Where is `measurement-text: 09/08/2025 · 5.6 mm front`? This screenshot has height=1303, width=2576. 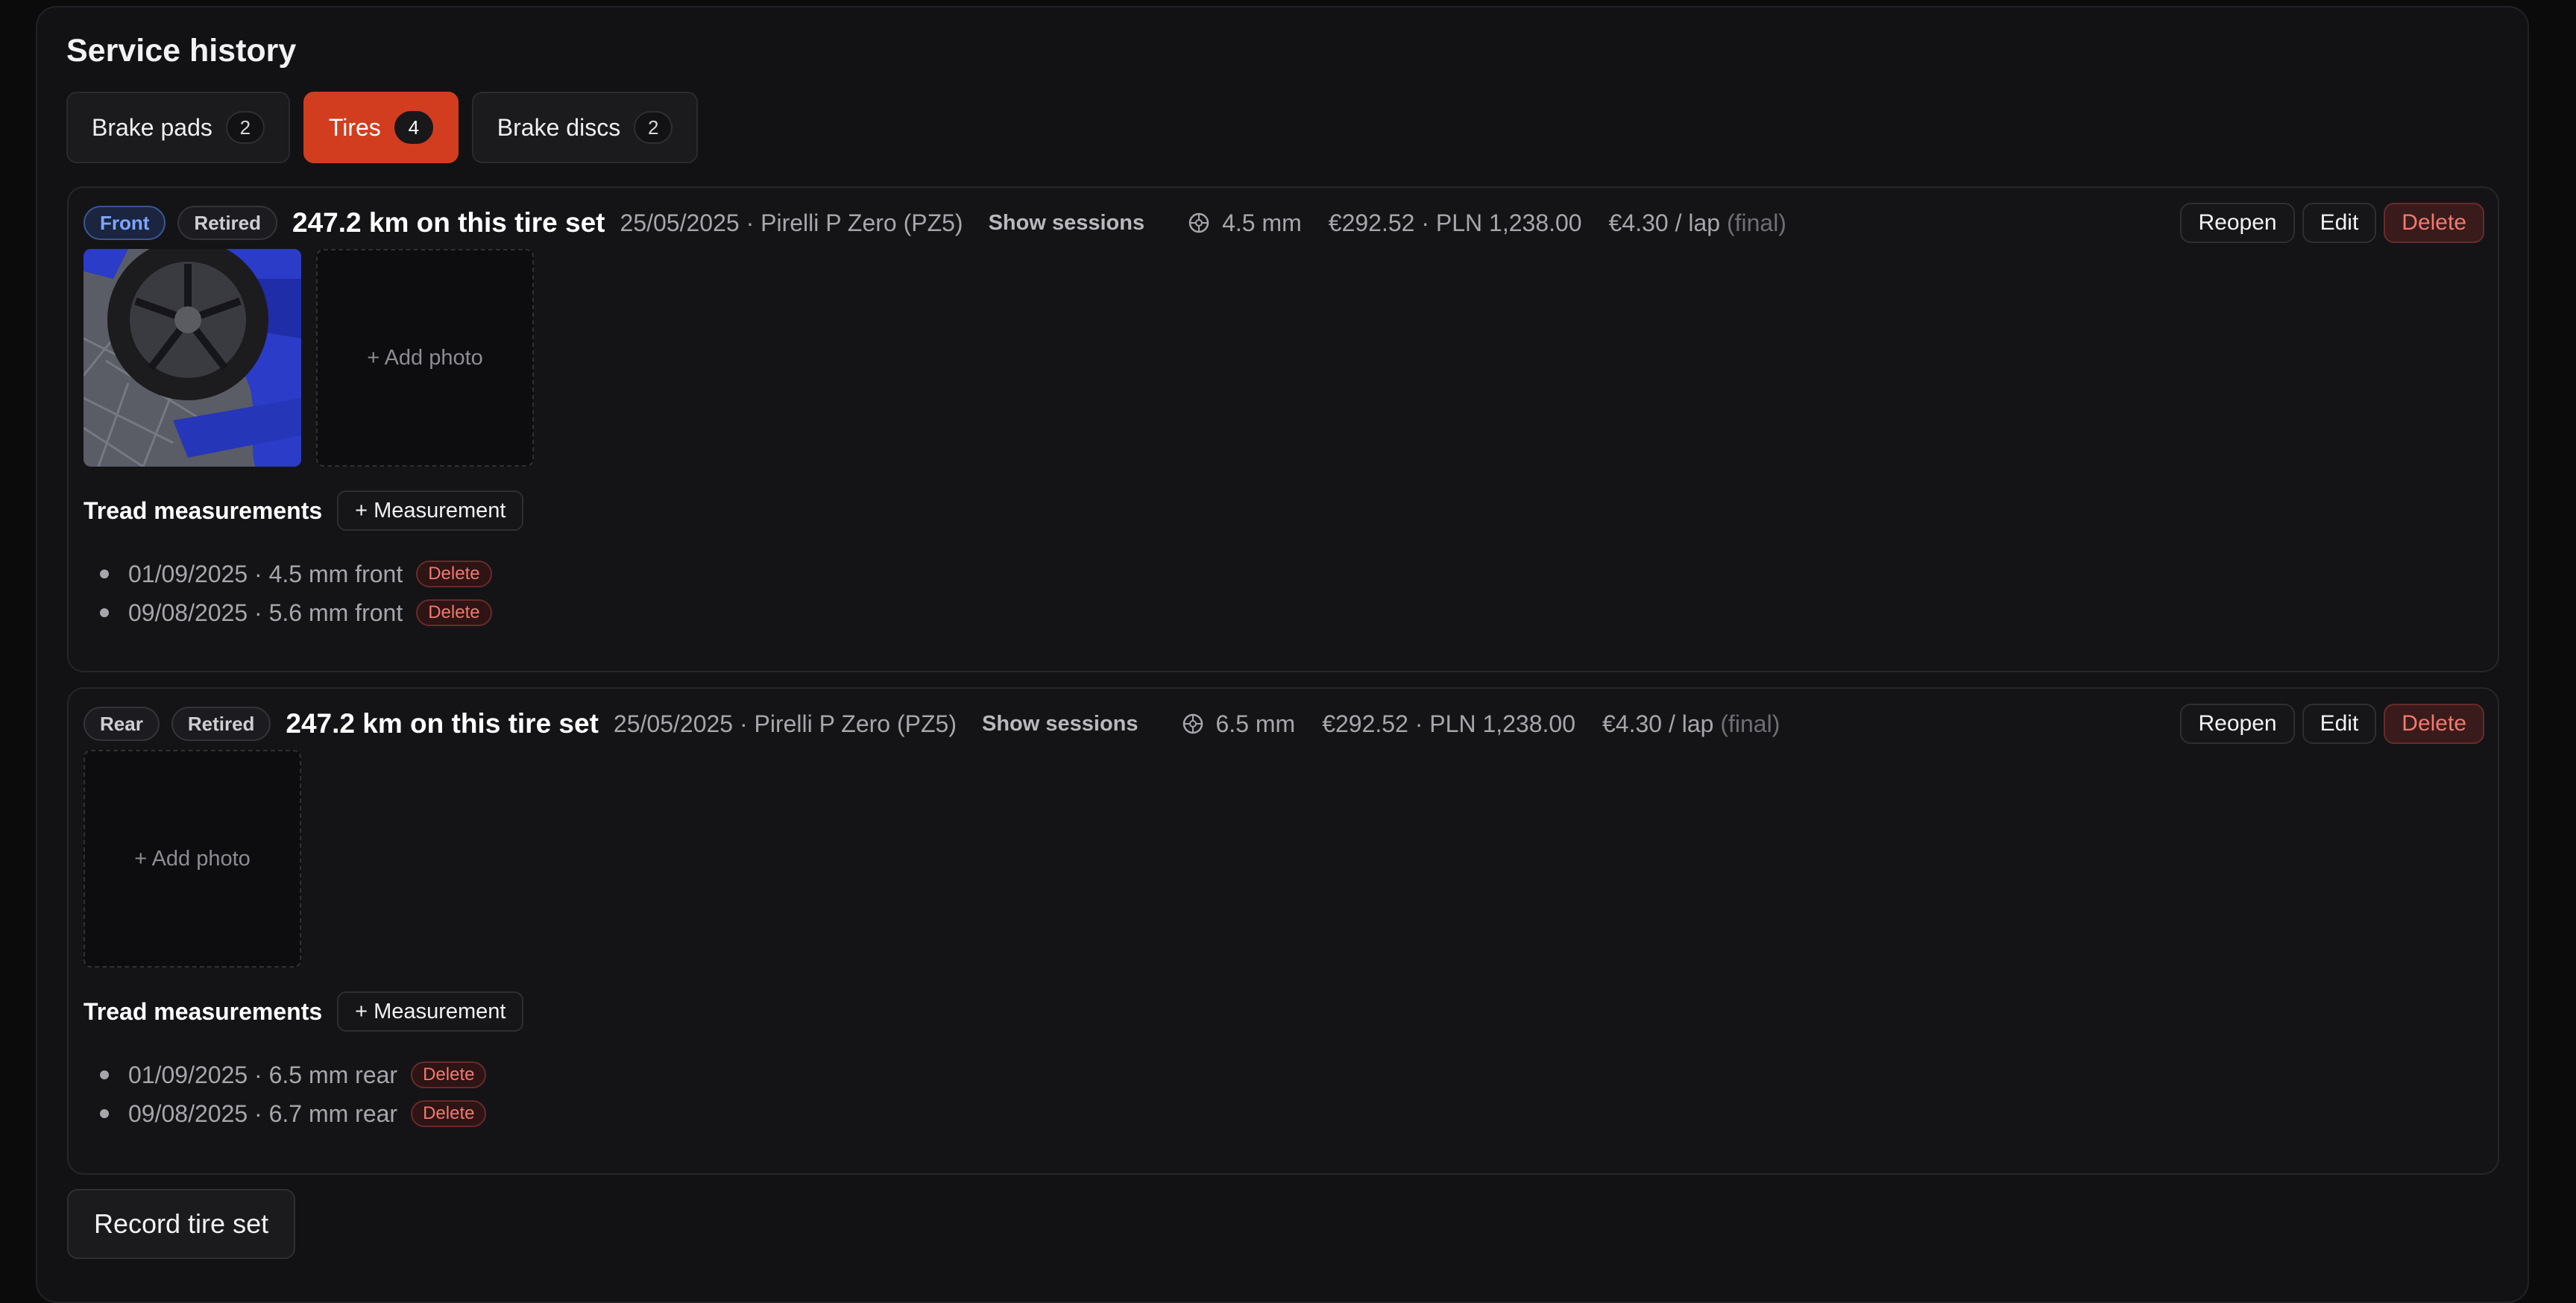 measurement-text: 09/08/2025 · 5.6 mm front is located at coordinates (265, 612).